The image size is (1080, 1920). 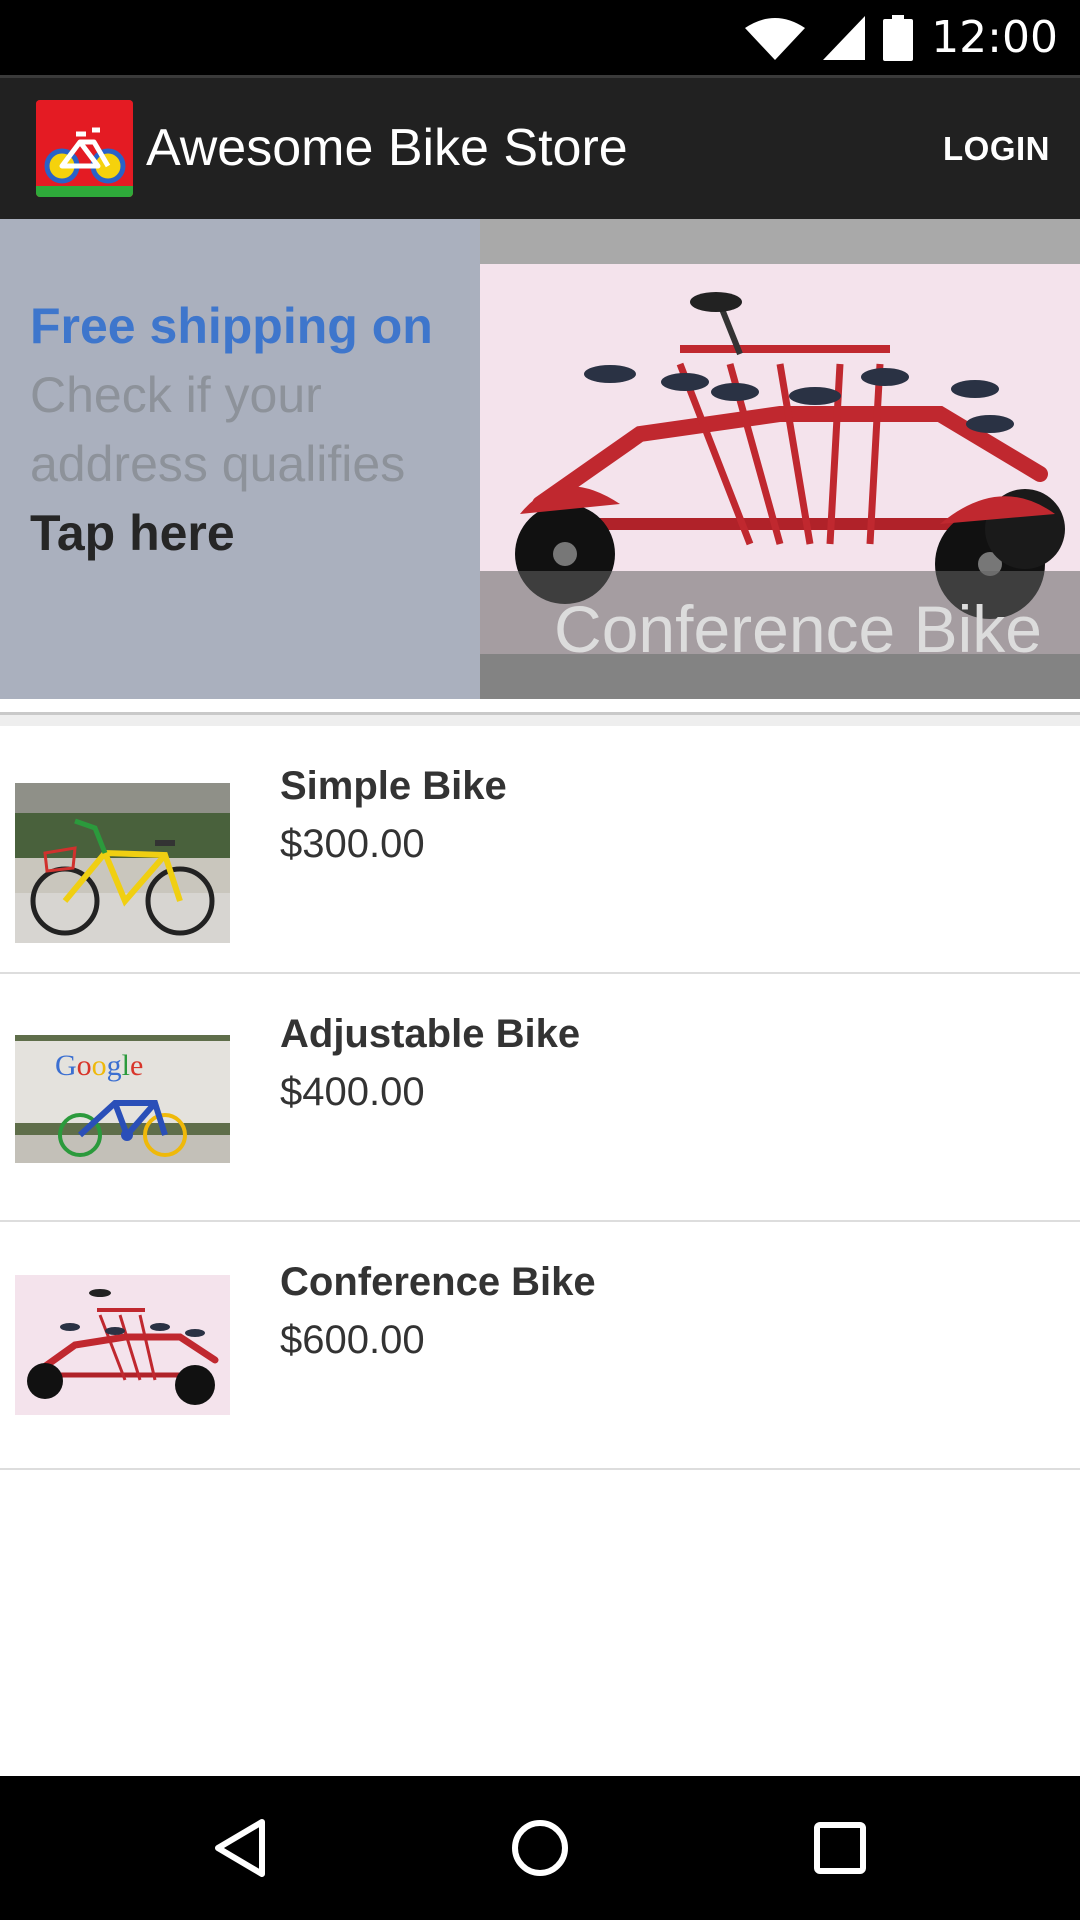 I want to click on product-row-conference-bike: Conference Bike $600.00, so click(x=540, y=1346).